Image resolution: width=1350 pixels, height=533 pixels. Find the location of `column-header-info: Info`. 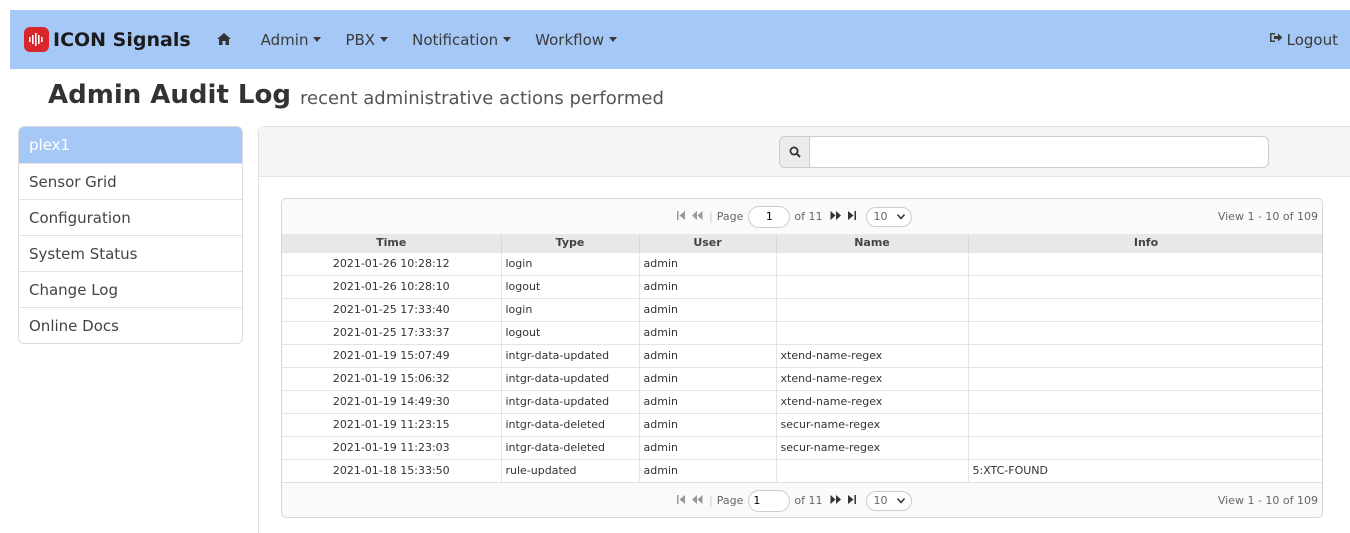

column-header-info: Info is located at coordinates (1145, 243).